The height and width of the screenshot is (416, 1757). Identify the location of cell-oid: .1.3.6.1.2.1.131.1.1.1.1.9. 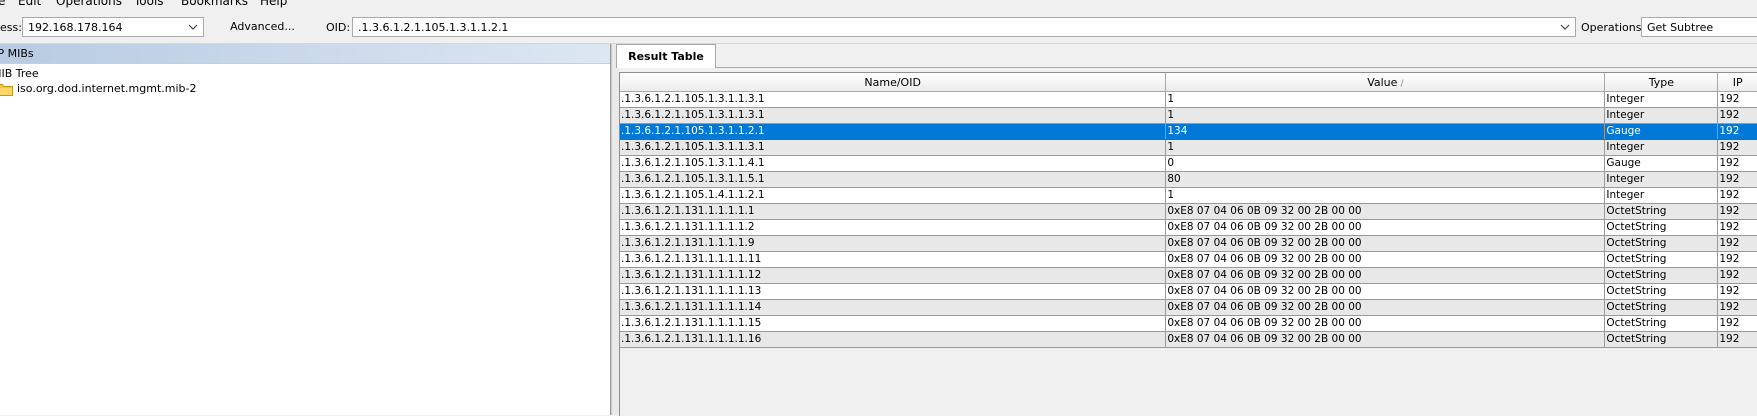
(893, 243).